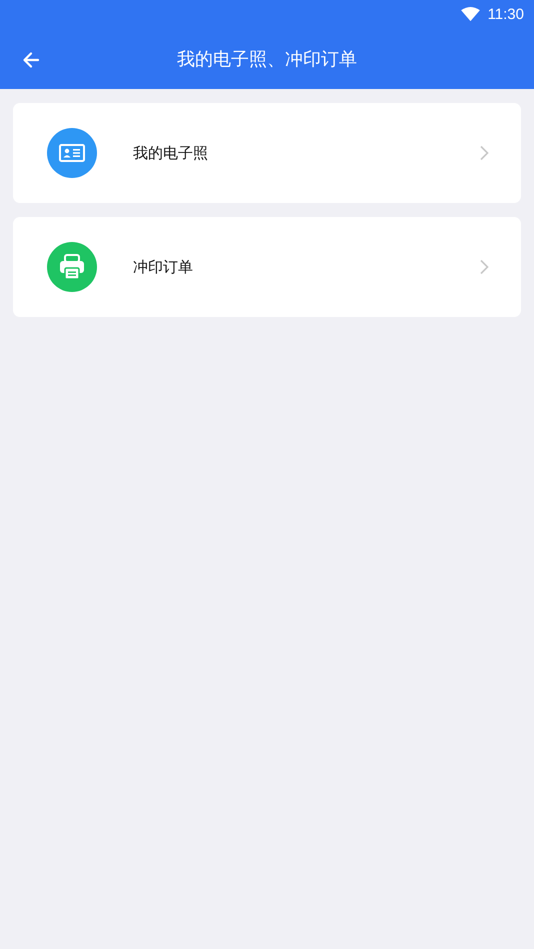  Describe the element at coordinates (171, 153) in the screenshot. I see `menu-label: 我的电子照` at that location.